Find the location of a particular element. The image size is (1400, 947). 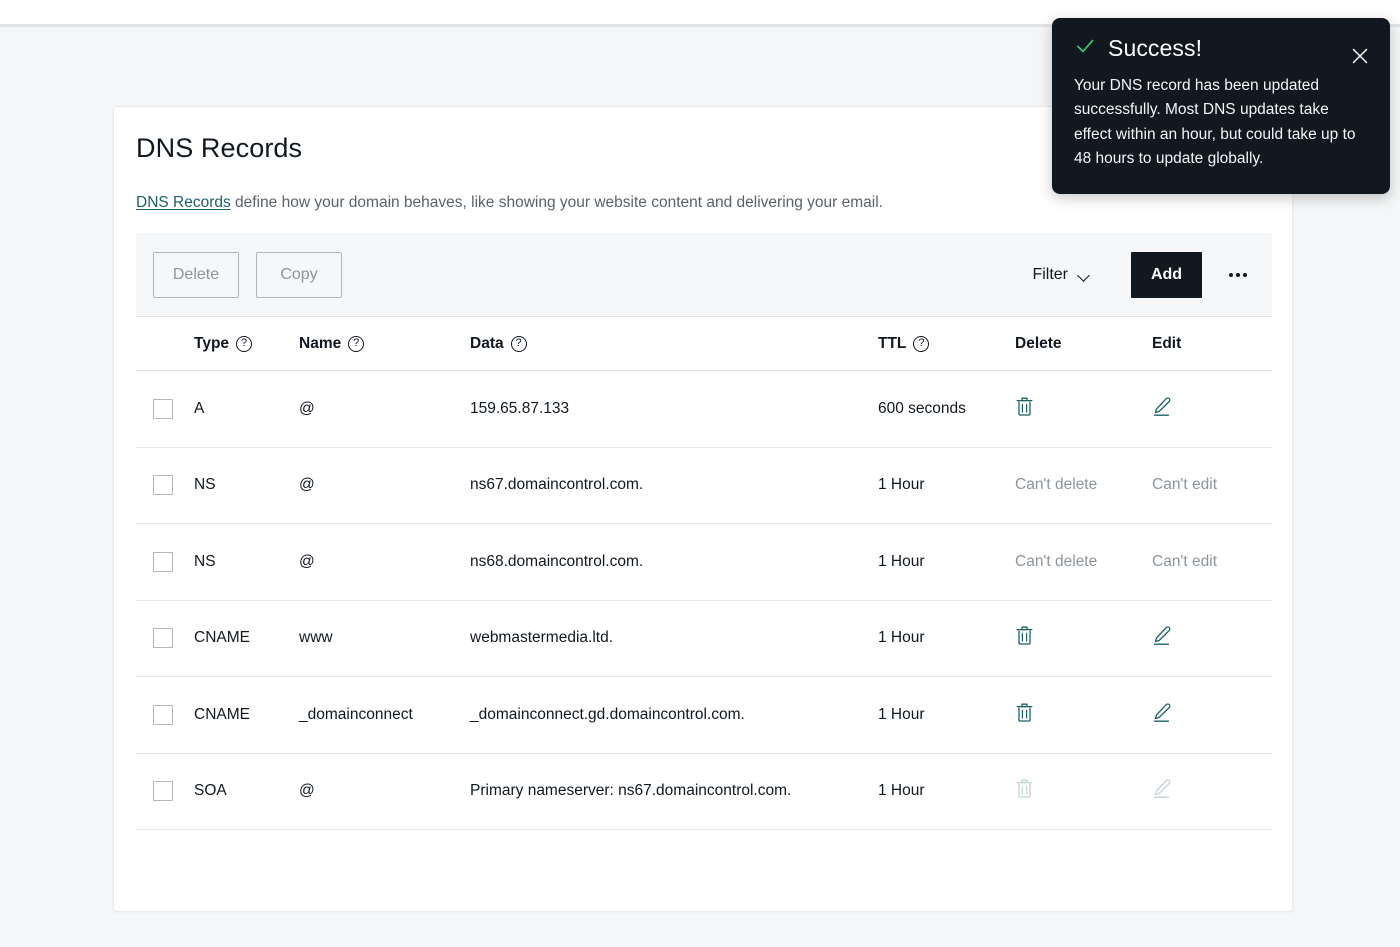

cell-name: _domainconnect is located at coordinates (356, 714).